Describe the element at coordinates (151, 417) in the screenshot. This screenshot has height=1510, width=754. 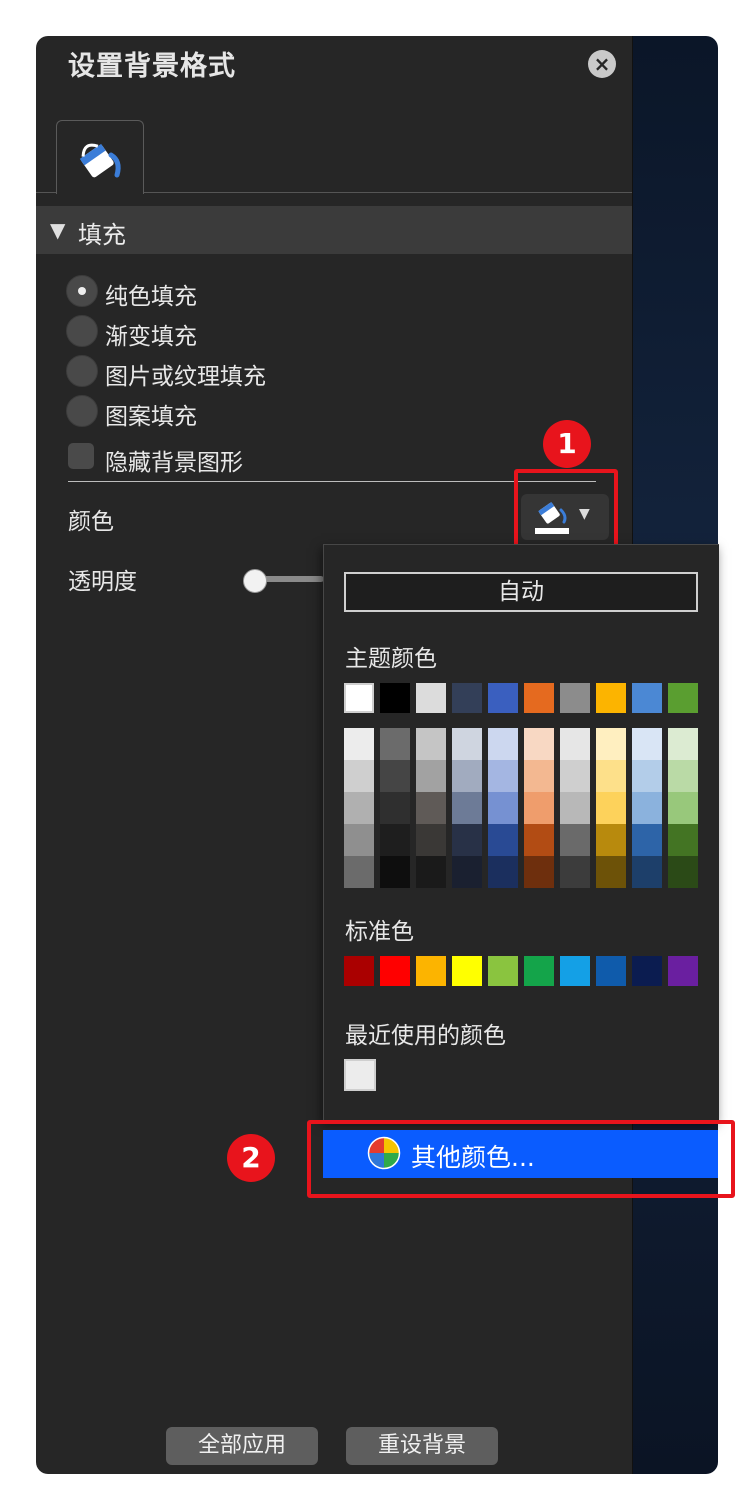
I see `radio-pattern-fill-label: 图案填充` at that location.